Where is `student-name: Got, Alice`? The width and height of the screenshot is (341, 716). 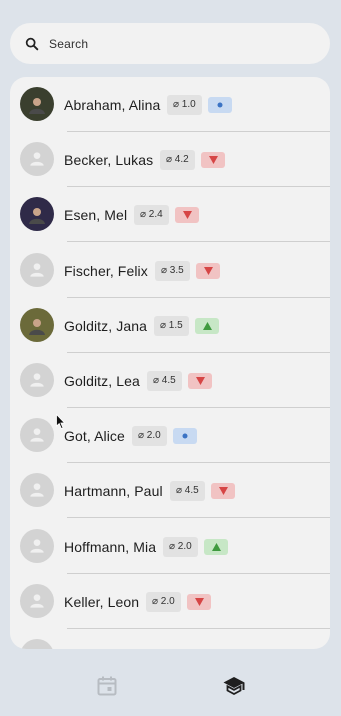 student-name: Got, Alice is located at coordinates (94, 435).